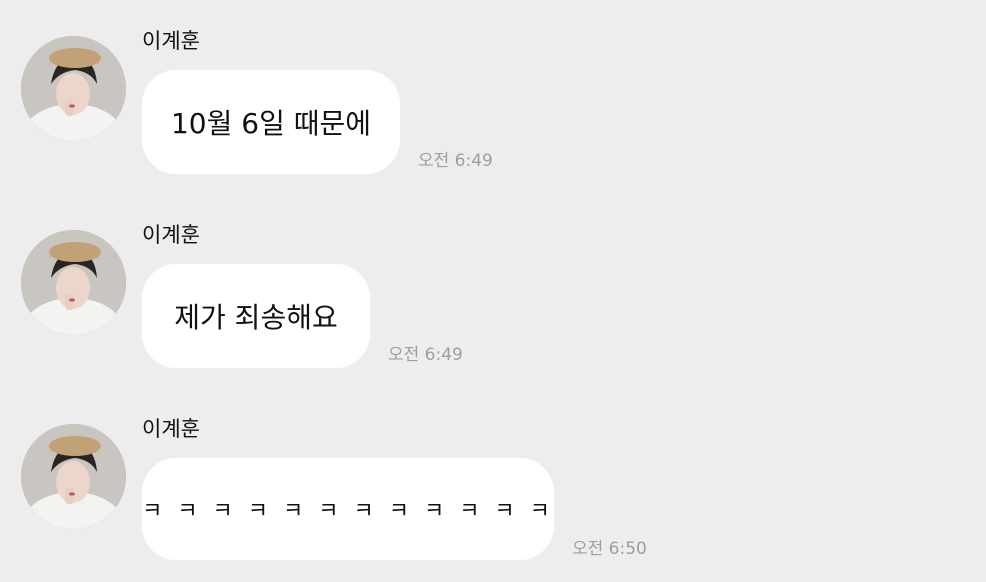 The image size is (986, 582). I want to click on message-bubble: 제가 죄송해요, so click(256, 316).